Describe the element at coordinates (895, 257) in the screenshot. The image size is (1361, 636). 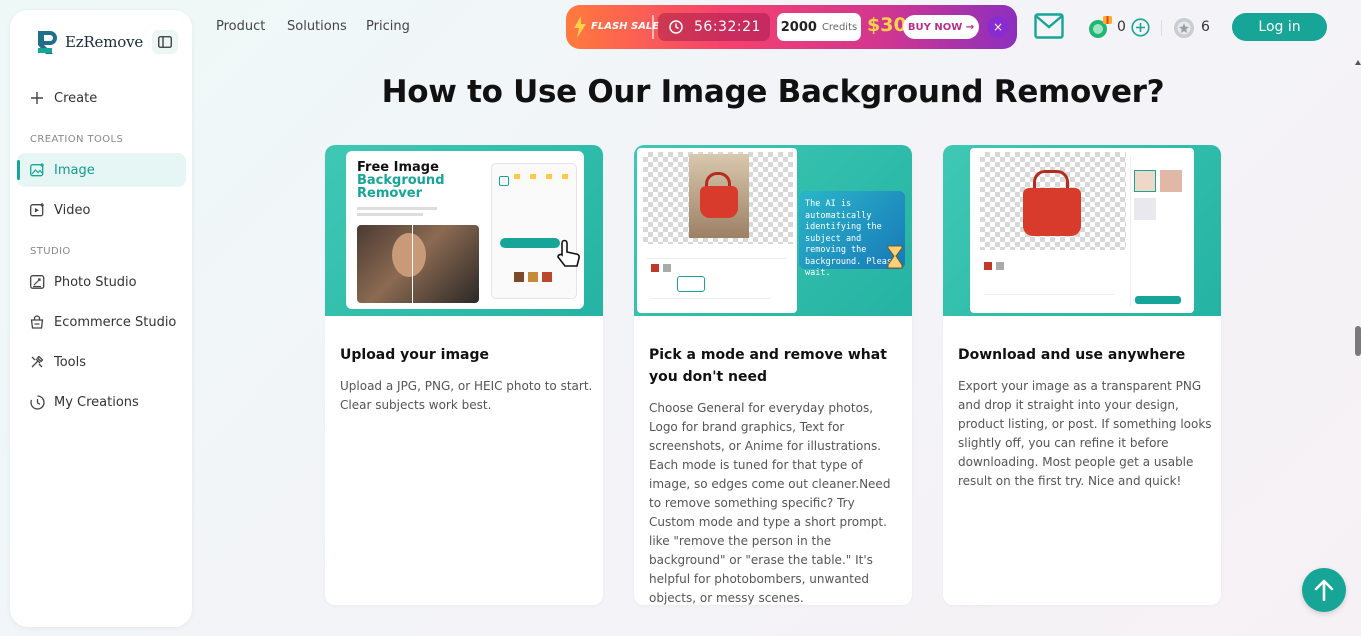
I see `hourglass-icon` at that location.